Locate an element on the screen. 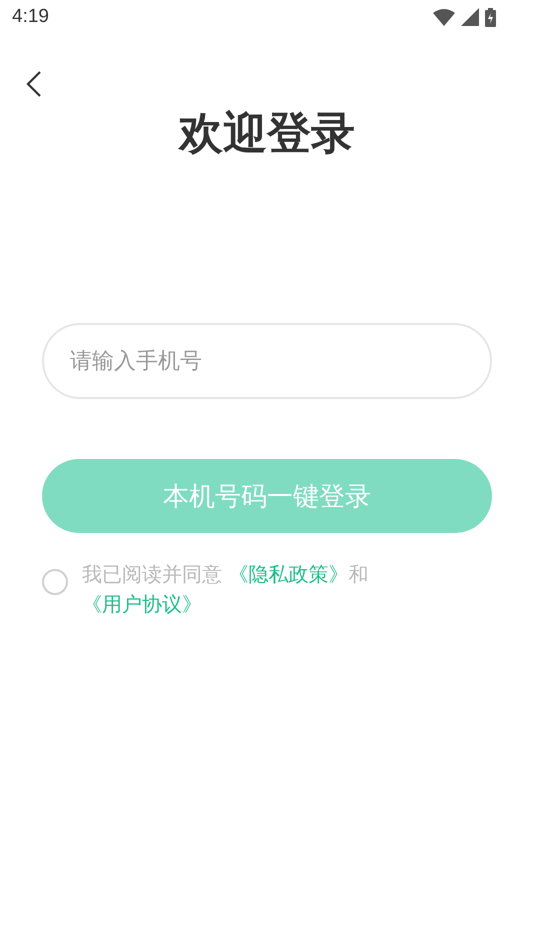 The width and height of the screenshot is (534, 949). phone-input-field: 请输入手机号 is located at coordinates (267, 361).